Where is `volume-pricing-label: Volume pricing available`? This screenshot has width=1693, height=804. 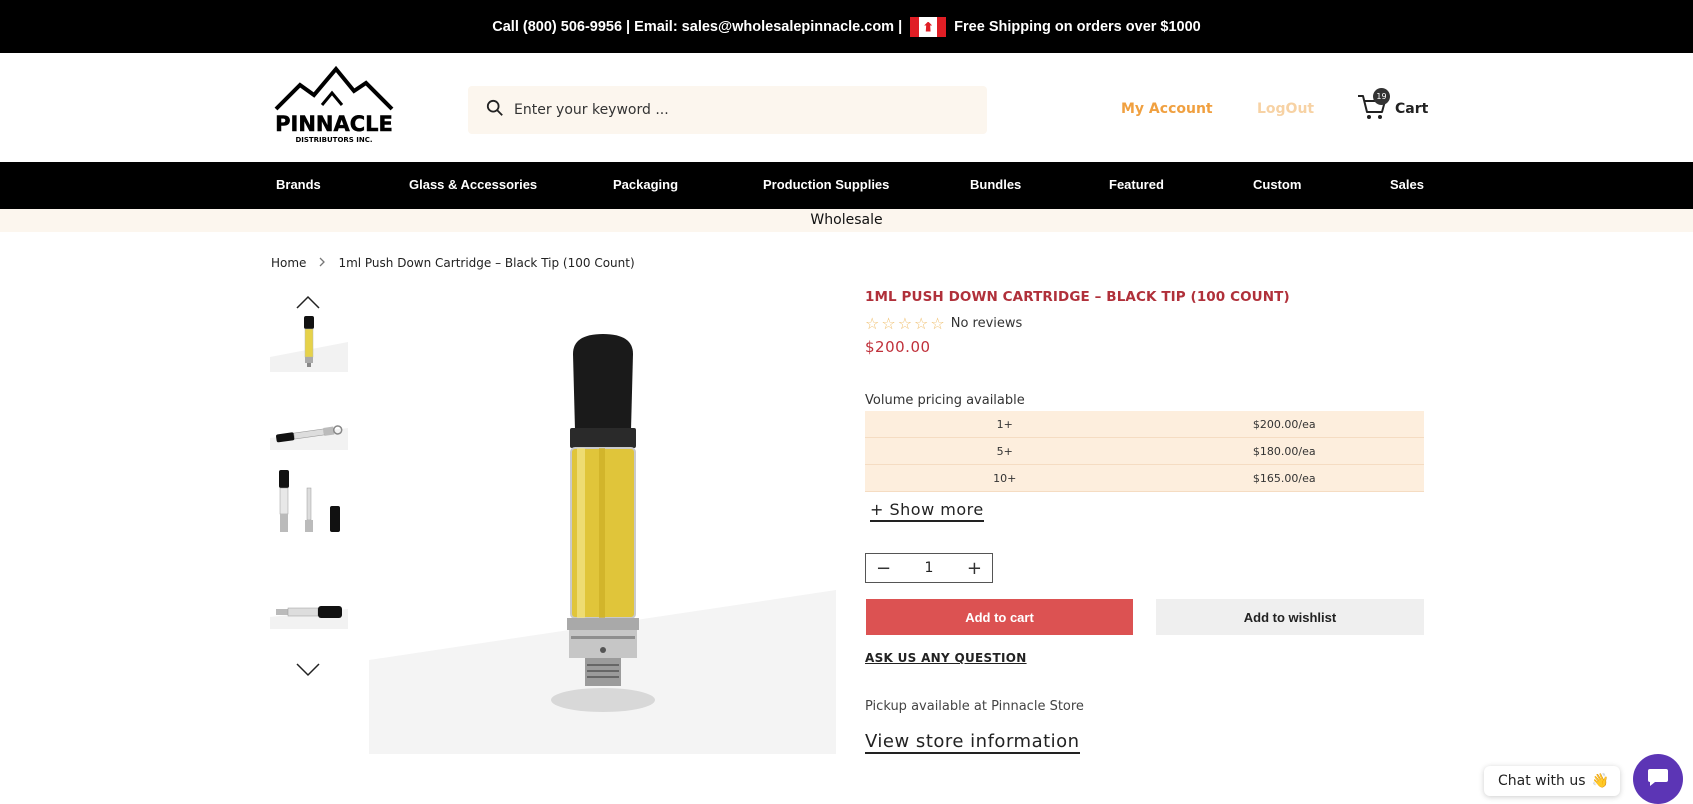 volume-pricing-label: Volume pricing available is located at coordinates (945, 400).